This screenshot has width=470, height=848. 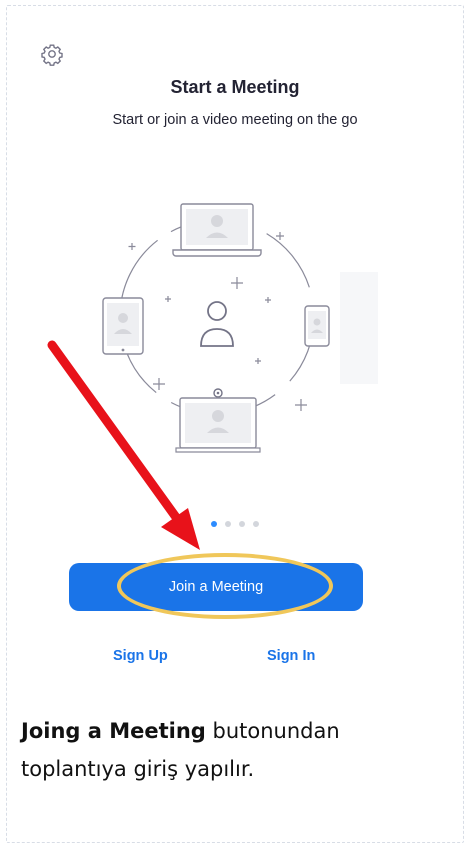 I want to click on laptop-icon, so click(x=217, y=230).